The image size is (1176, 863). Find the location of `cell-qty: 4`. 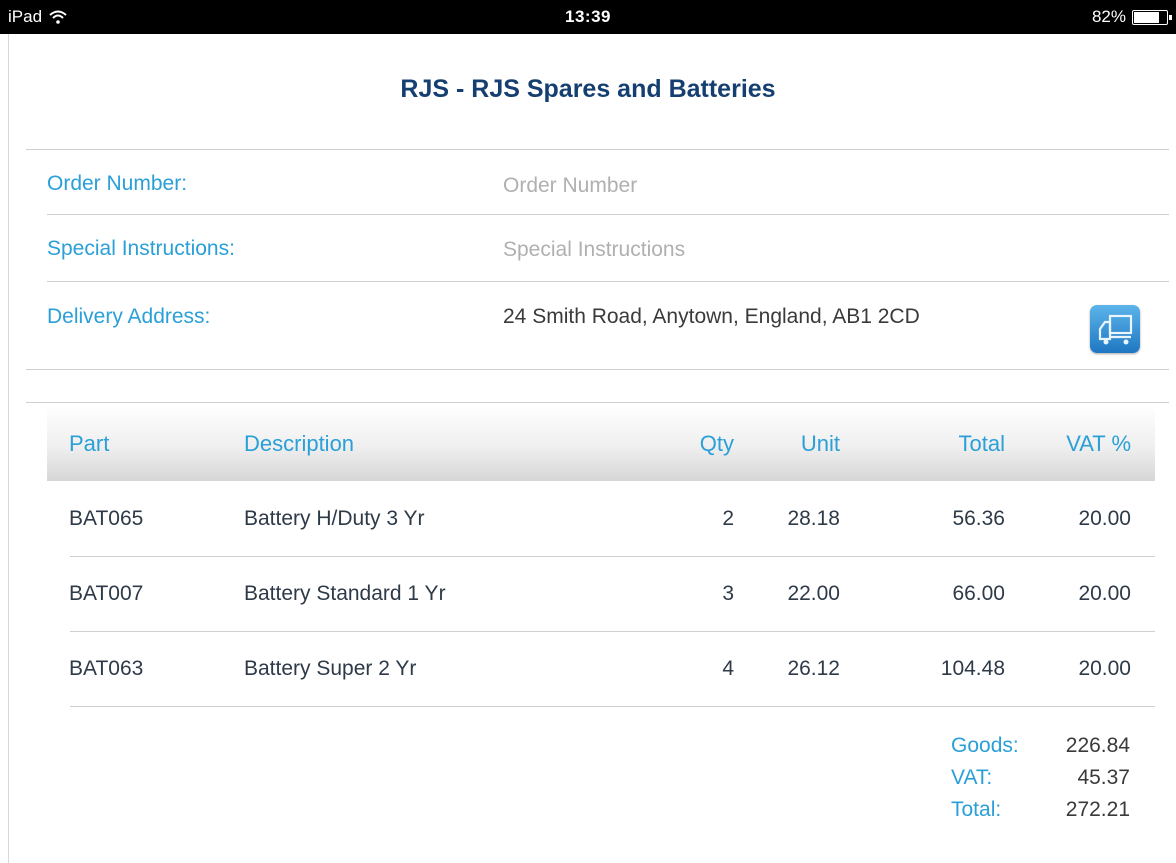

cell-qty: 4 is located at coordinates (728, 668).